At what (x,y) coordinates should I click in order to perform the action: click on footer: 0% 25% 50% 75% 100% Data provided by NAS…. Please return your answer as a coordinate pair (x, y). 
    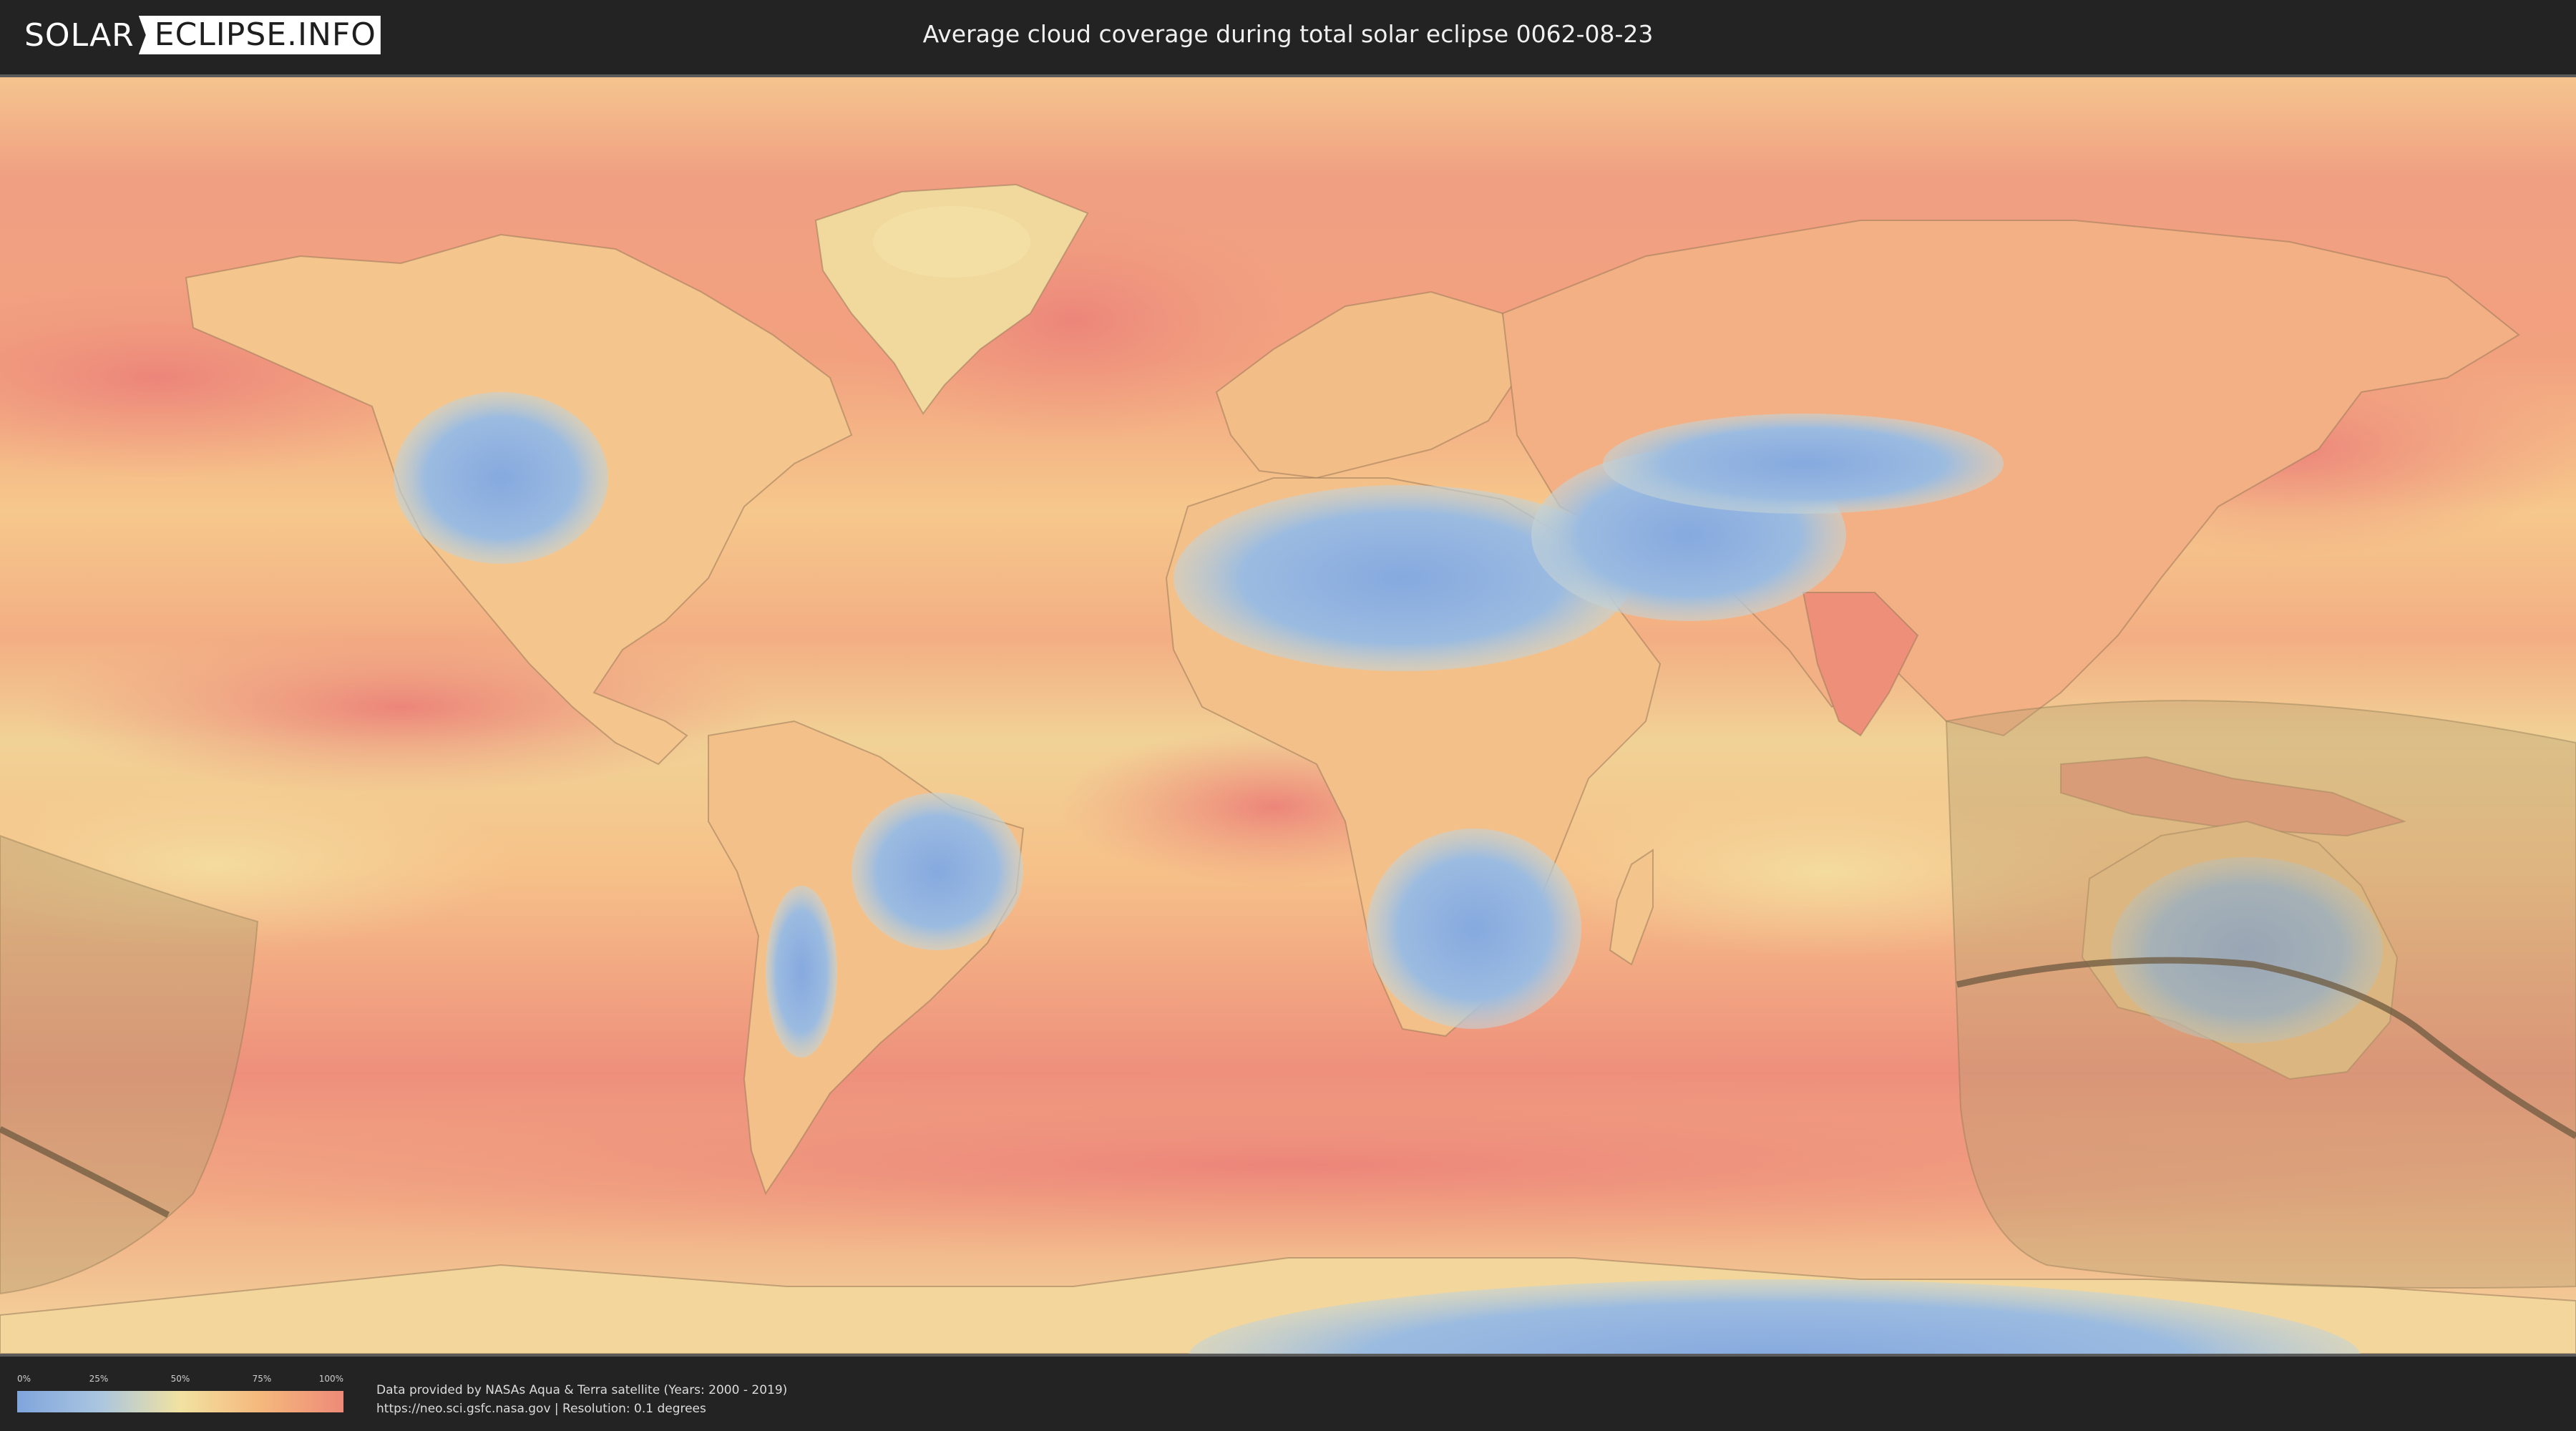
    Looking at the image, I should click on (1288, 1394).